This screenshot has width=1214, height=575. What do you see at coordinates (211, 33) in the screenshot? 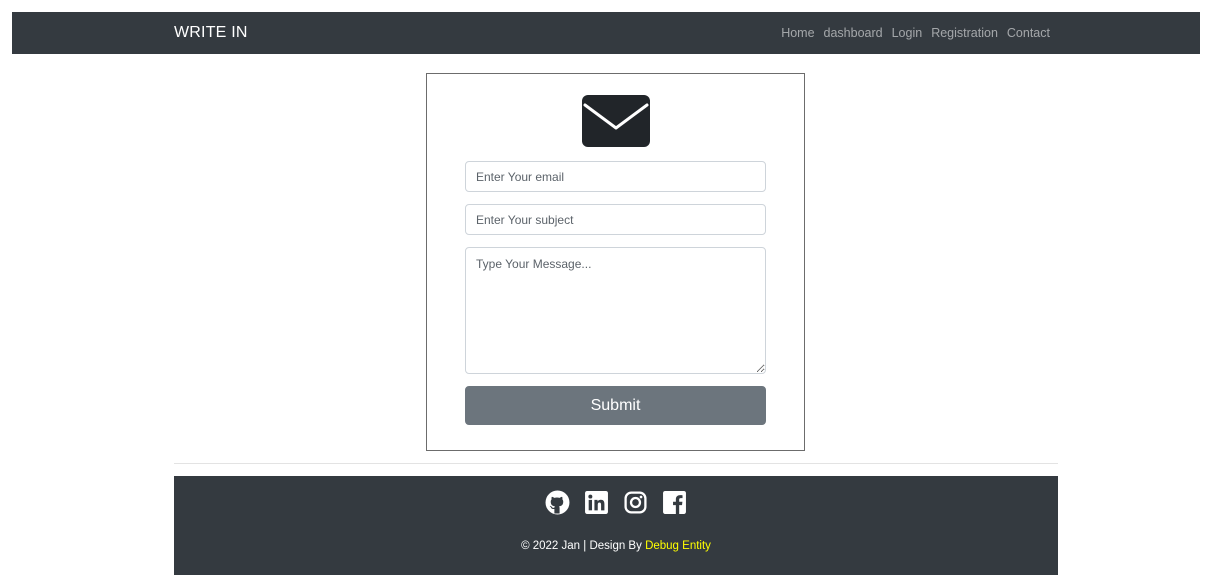
I see `brand-logo: WRITE IN` at bounding box center [211, 33].